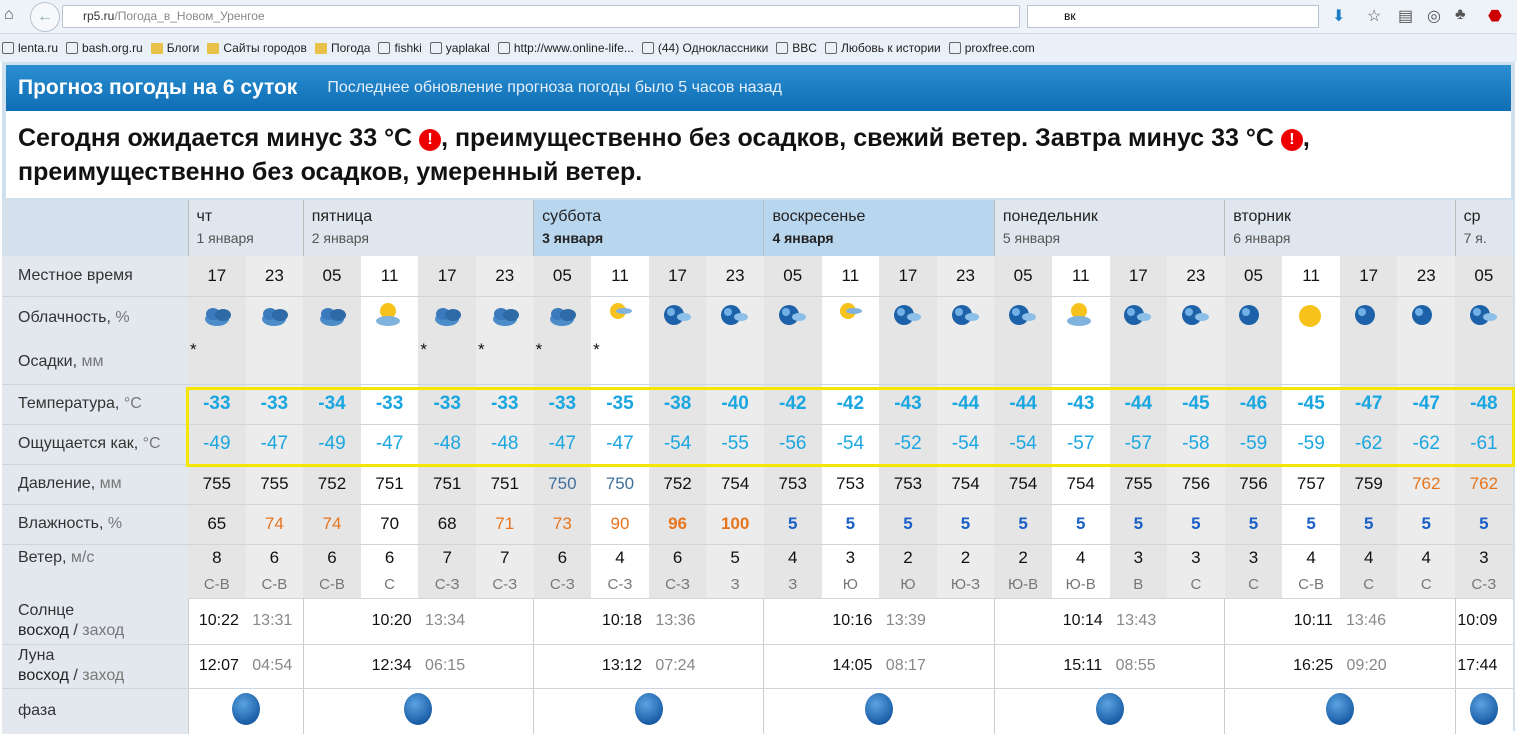  What do you see at coordinates (796, 48) in the screenshot?
I see `bookmark-item: BBC` at bounding box center [796, 48].